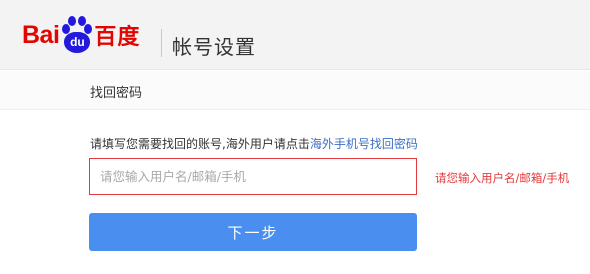  What do you see at coordinates (253, 232) in the screenshot?
I see `next-step-button: 下一步` at bounding box center [253, 232].